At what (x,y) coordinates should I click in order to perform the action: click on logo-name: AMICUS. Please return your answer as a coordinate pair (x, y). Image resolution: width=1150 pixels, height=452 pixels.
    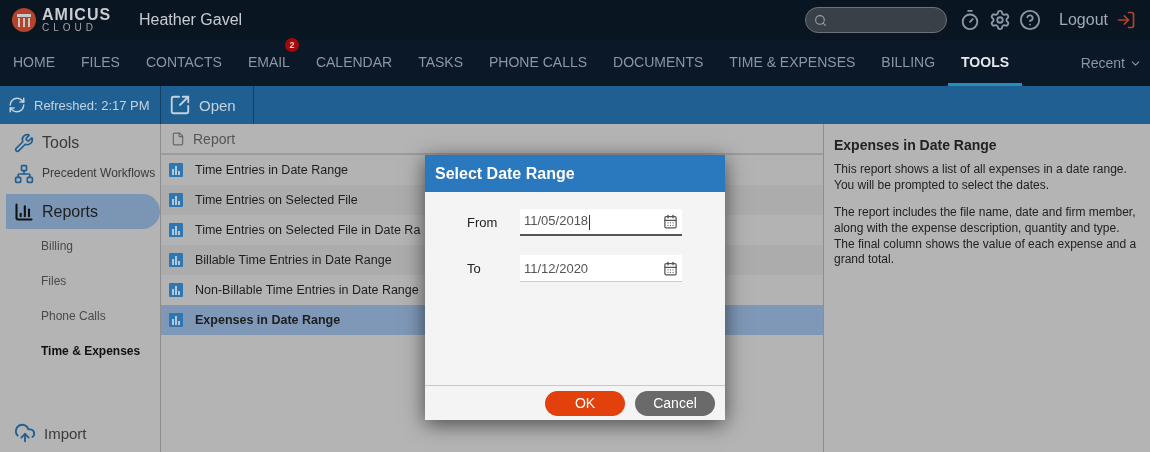
    Looking at the image, I should click on (77, 15).